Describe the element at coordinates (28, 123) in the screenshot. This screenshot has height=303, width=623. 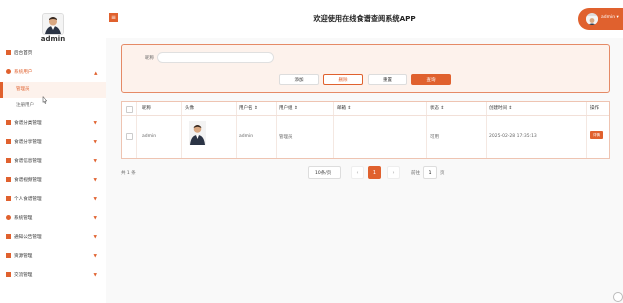
I see `sidebar-item-label: 食谱分类管理` at that location.